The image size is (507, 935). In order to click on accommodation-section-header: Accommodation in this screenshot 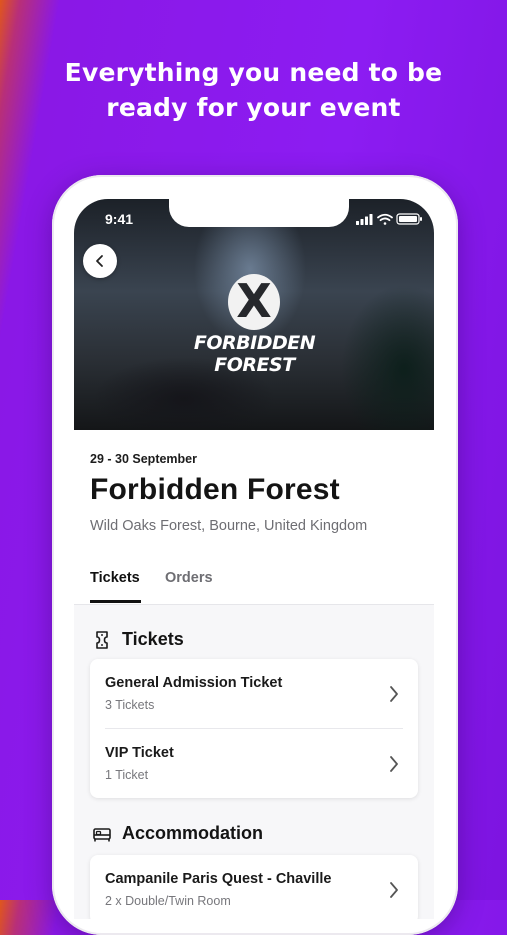, I will do `click(177, 833)`.